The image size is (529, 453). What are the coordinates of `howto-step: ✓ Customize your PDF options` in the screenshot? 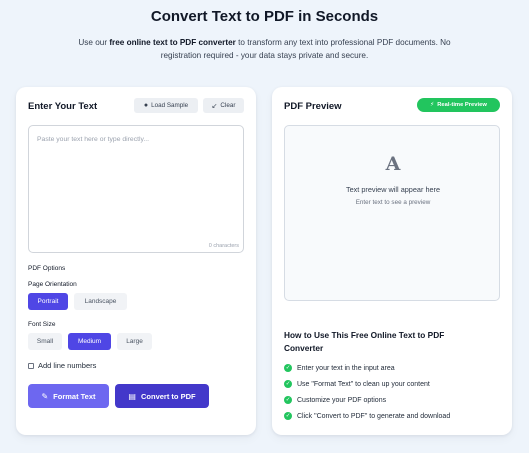 It's located at (335, 400).